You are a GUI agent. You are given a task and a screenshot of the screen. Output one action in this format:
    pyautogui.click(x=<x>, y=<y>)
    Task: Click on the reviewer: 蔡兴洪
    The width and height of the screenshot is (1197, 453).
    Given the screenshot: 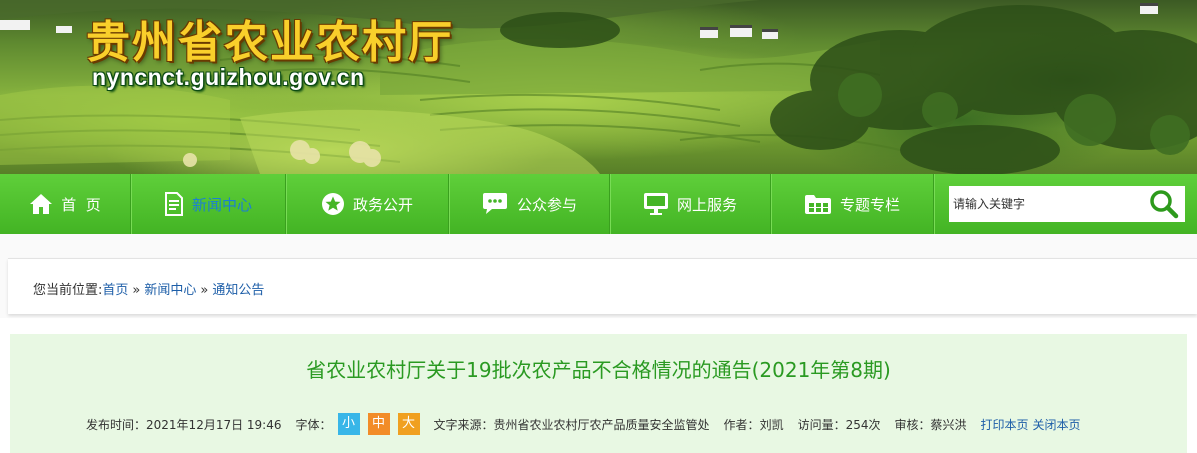 What is the action you would take?
    pyautogui.click(x=948, y=424)
    